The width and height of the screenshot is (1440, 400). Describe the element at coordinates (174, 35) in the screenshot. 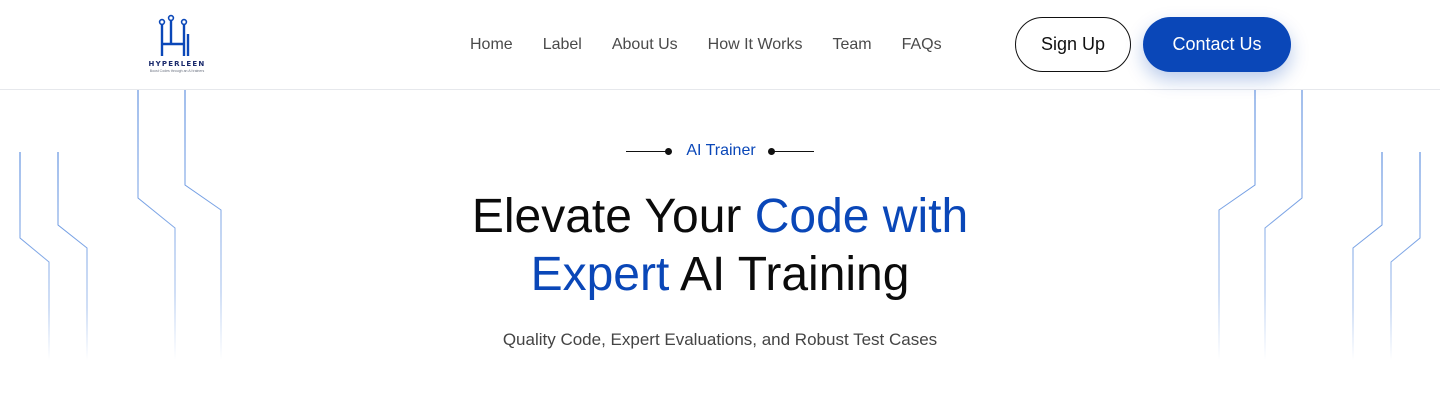

I see `hyperleen-logo-icon` at that location.